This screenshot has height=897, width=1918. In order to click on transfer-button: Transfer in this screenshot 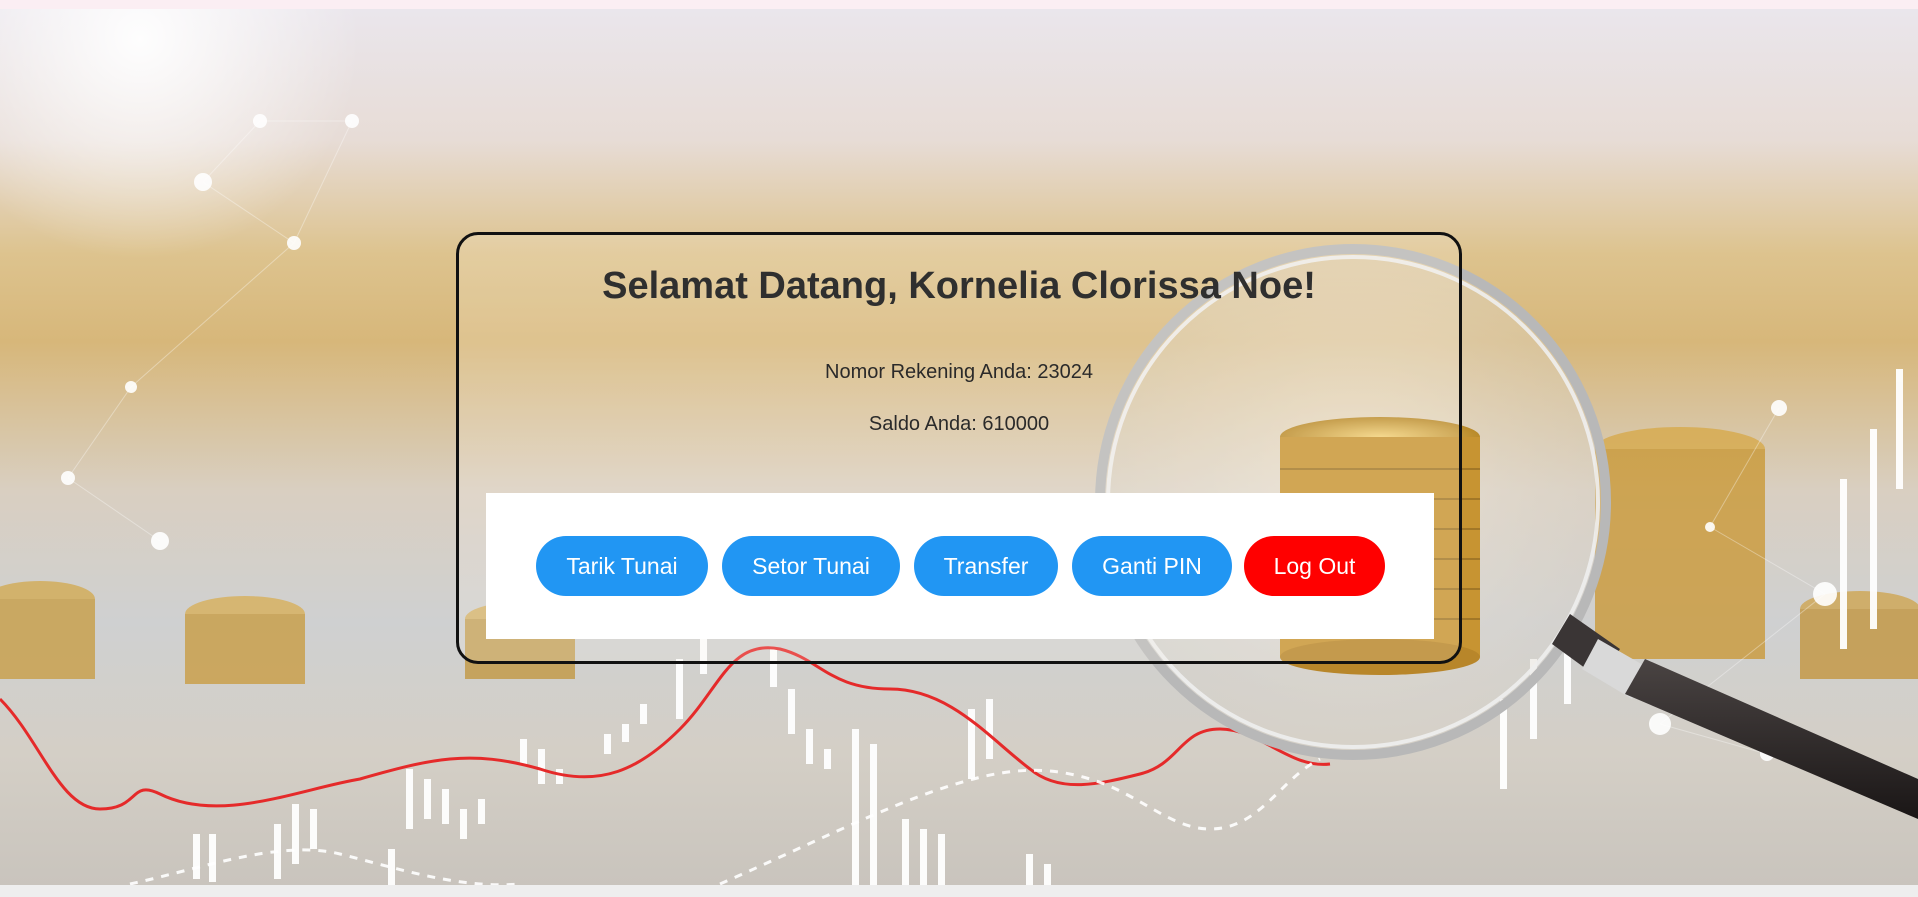, I will do `click(986, 566)`.